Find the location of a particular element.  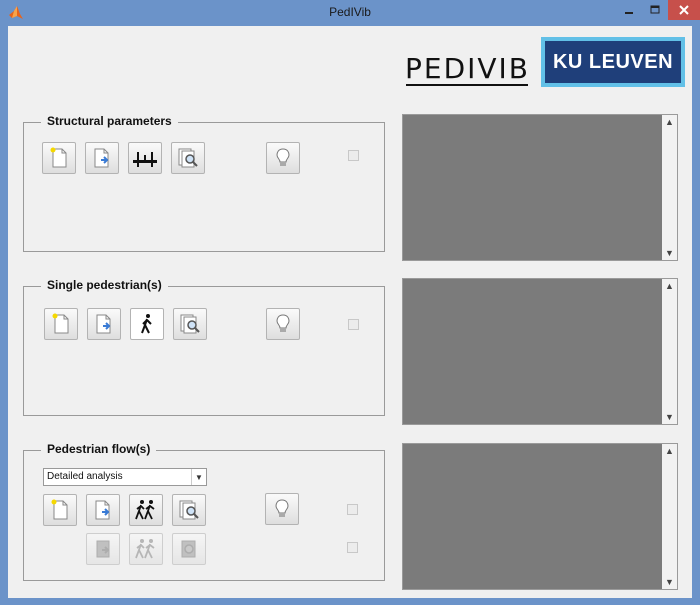

flow-help-button is located at coordinates (282, 509).